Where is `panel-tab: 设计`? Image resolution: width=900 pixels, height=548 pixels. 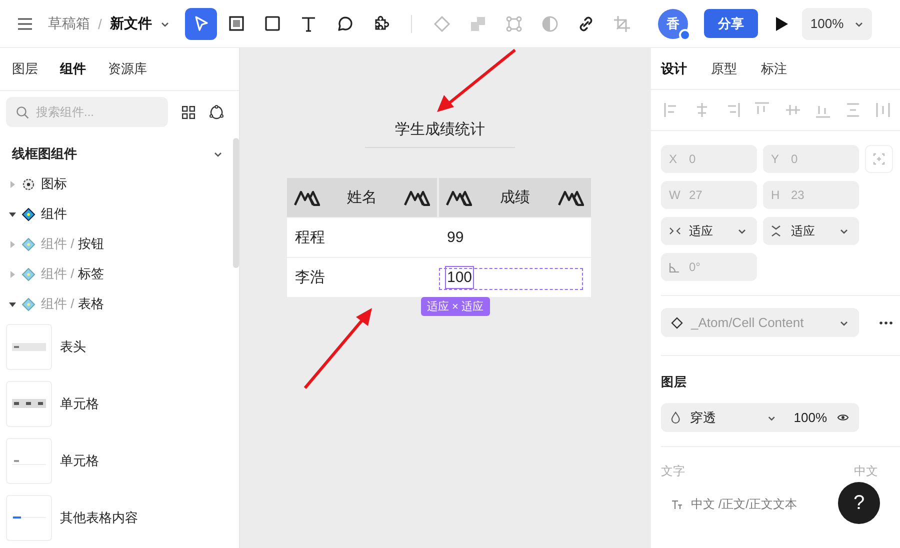
panel-tab: 设计 is located at coordinates (674, 69).